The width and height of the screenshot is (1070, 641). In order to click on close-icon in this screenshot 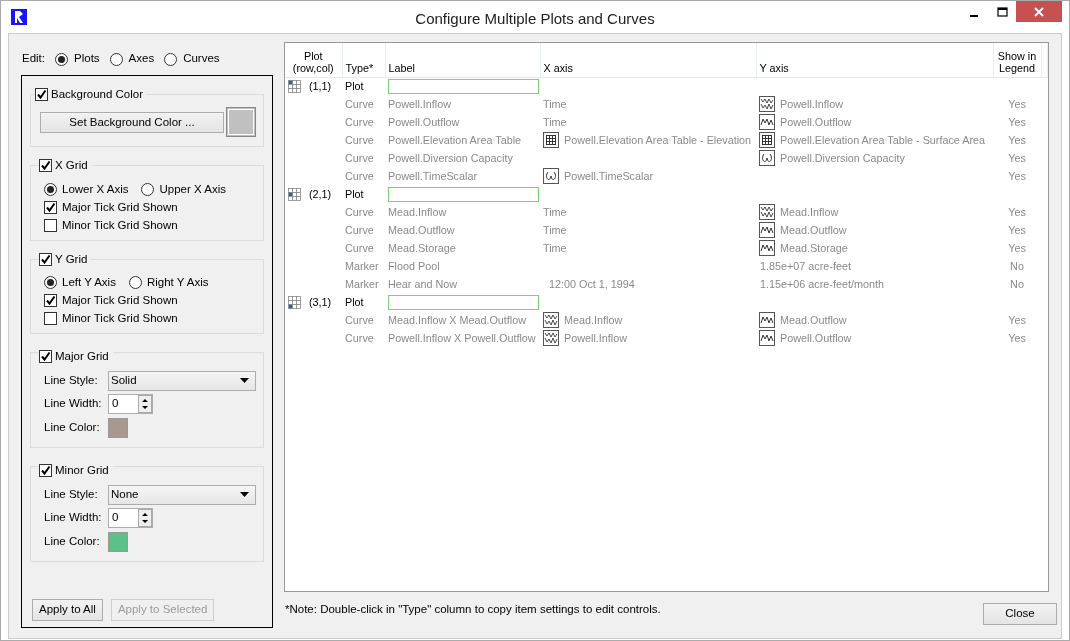, I will do `click(1039, 11)`.